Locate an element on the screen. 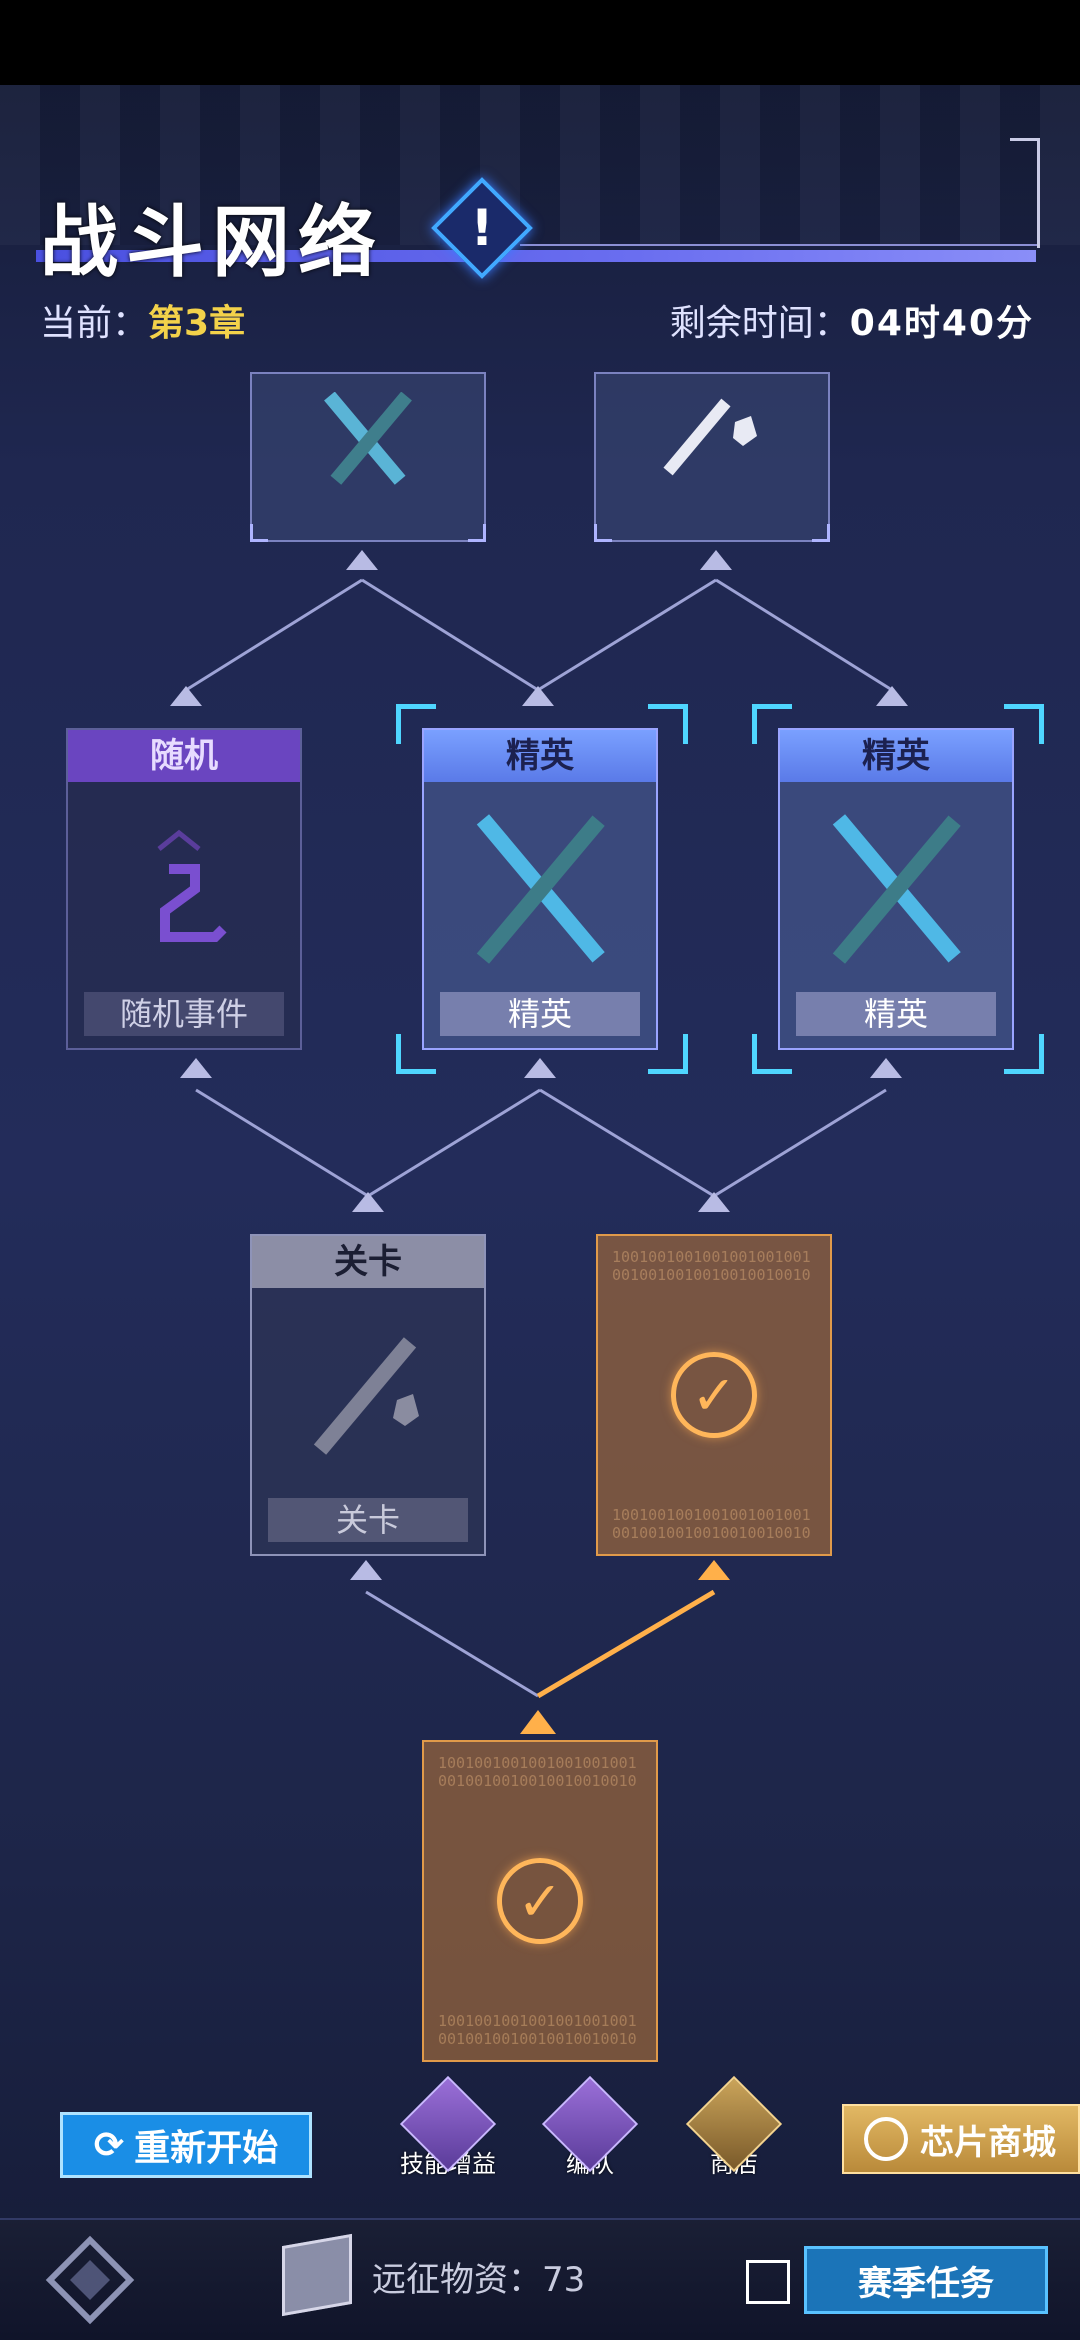 The image size is (1080, 2340). node-stage: 关卡 关卡 is located at coordinates (368, 1395).